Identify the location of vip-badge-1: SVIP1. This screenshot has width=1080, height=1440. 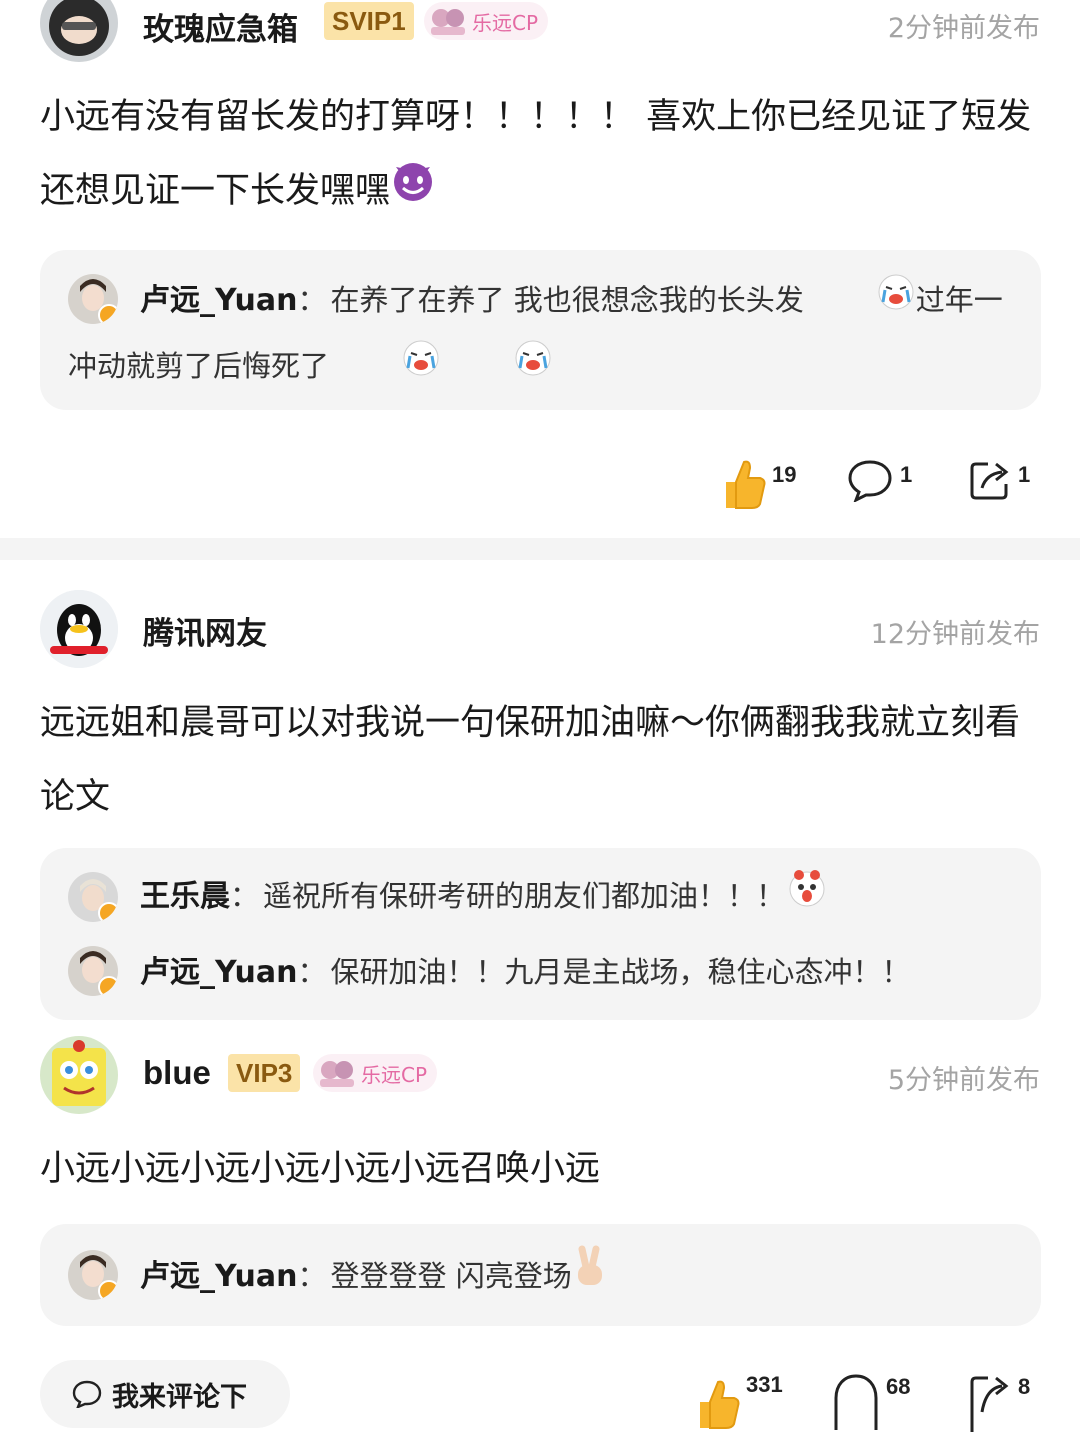
(369, 21).